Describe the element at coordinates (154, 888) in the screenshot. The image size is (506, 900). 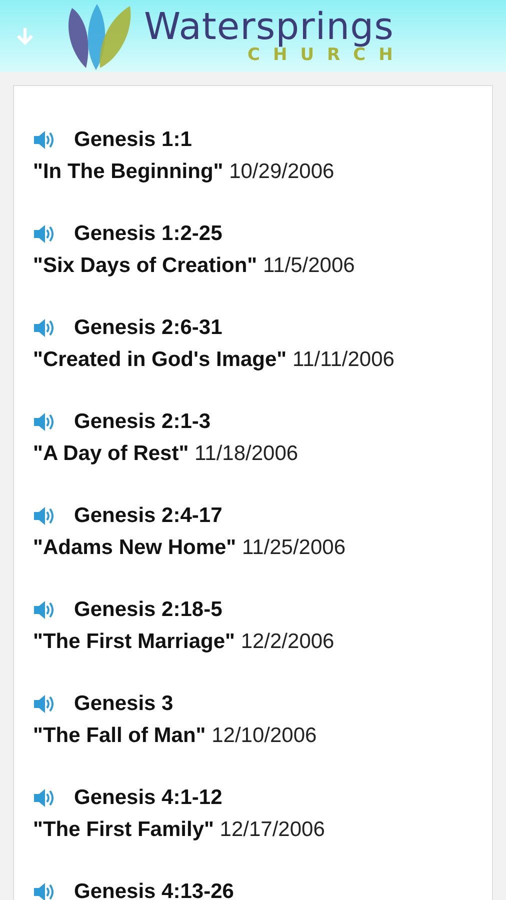
I see `sermon-reference: Genesis 4:13-26` at that location.